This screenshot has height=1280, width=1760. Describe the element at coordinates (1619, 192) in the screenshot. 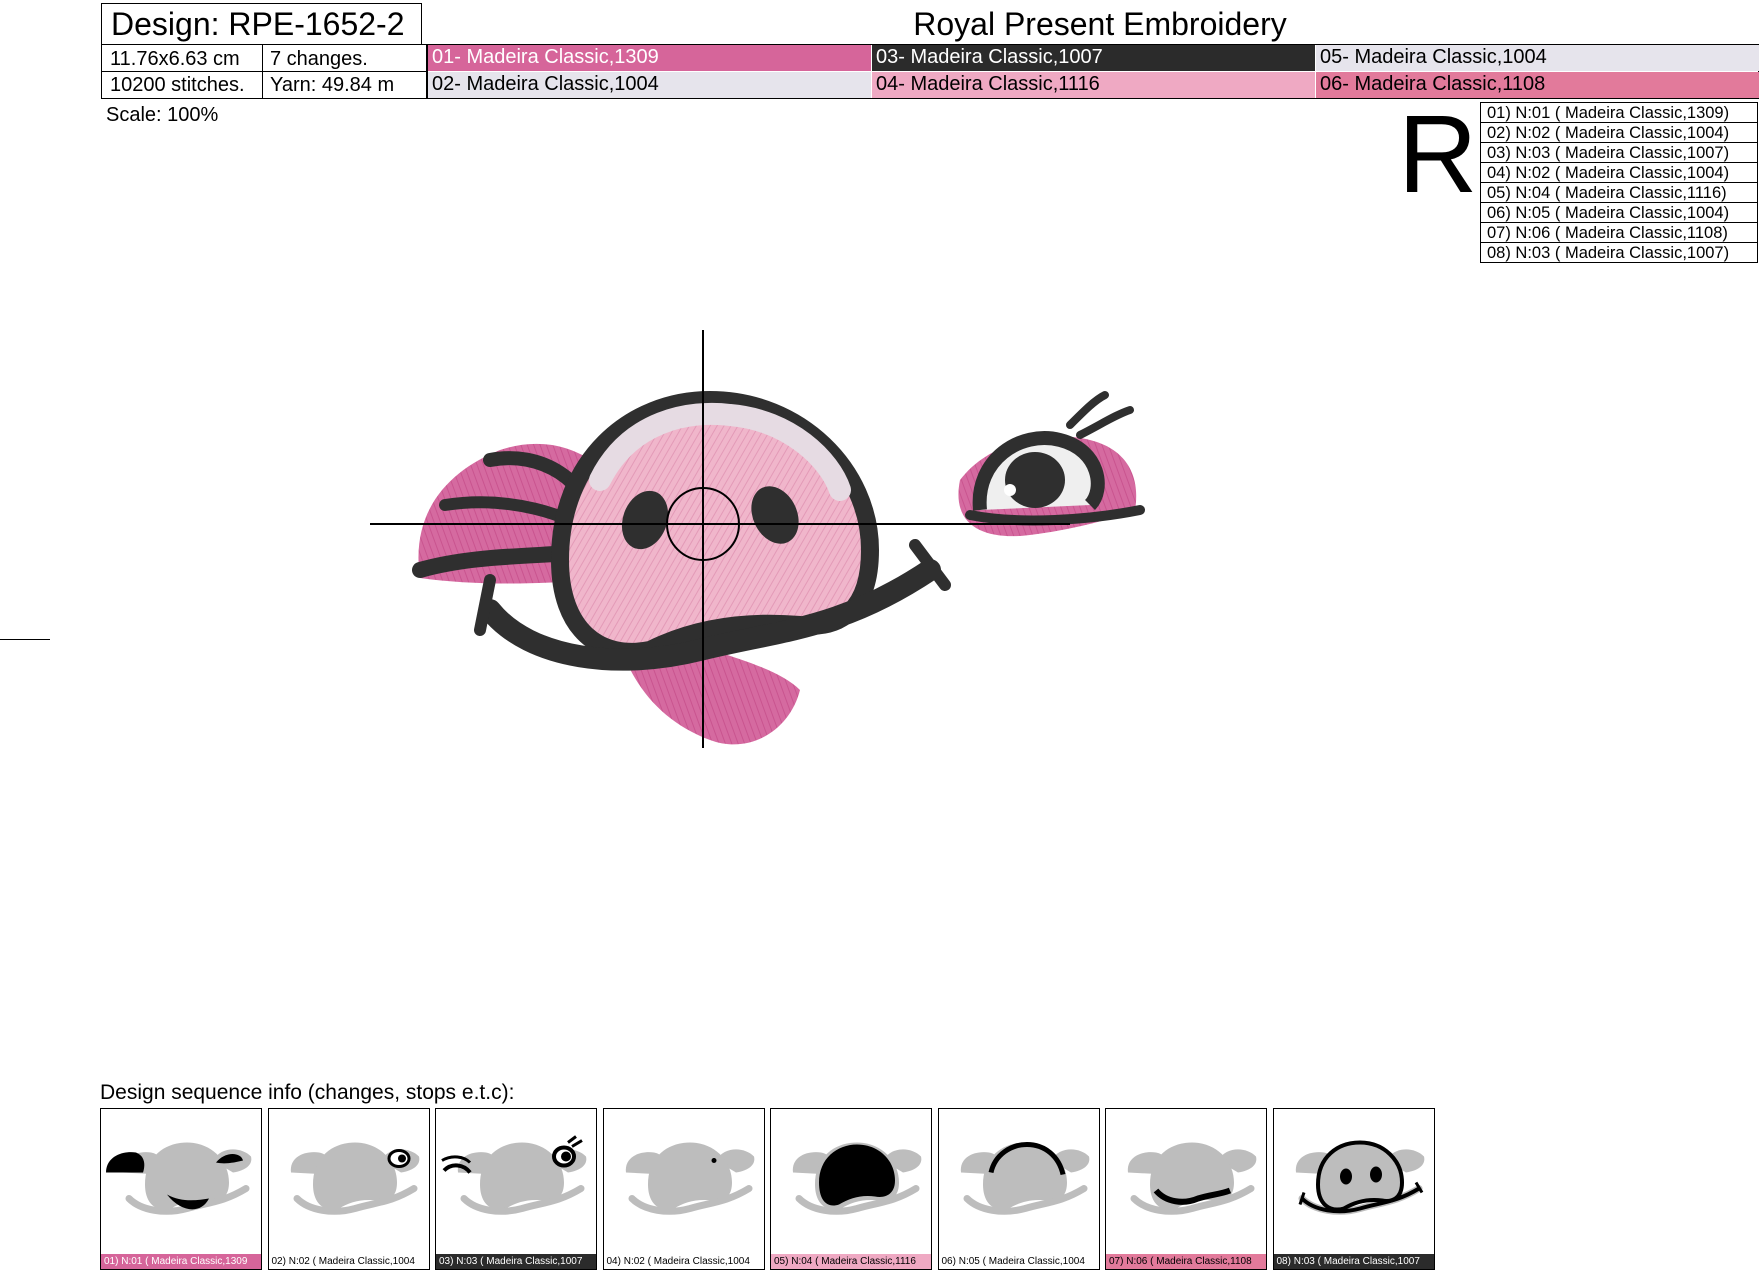

I see `sequence-step: 05) N:04 ( Madeira Classic,1116)` at that location.